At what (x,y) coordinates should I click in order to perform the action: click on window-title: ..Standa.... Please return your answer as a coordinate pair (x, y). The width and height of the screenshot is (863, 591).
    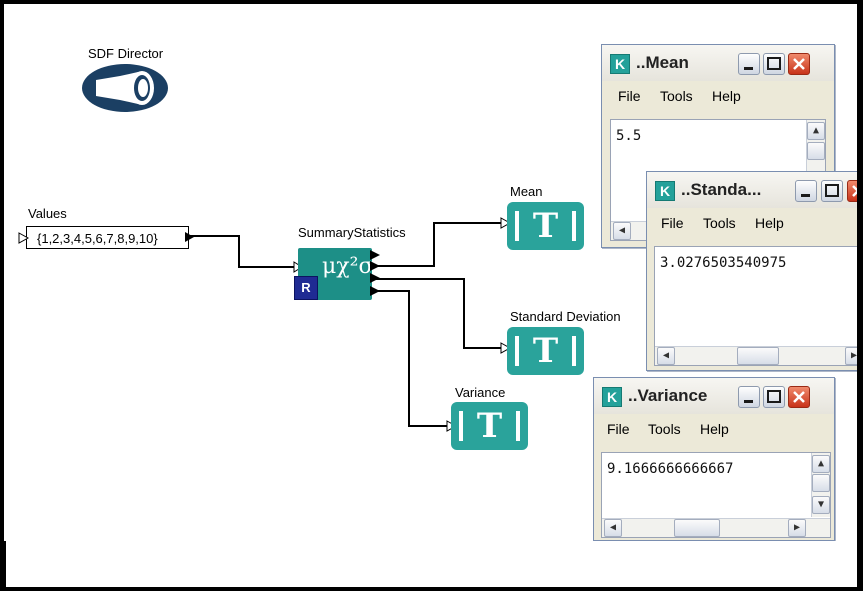
    Looking at the image, I should click on (721, 189).